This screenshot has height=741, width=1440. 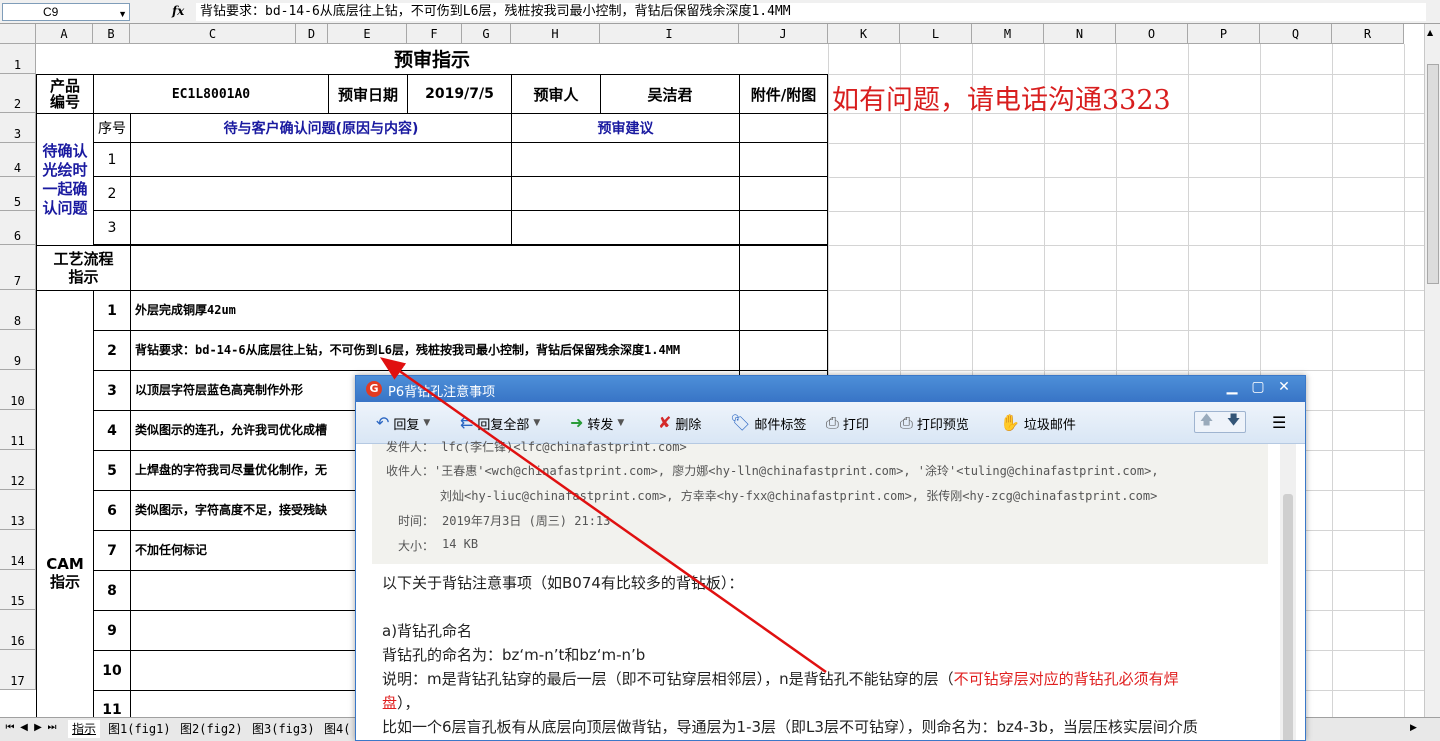 I want to click on column-header: L, so click(x=936, y=34).